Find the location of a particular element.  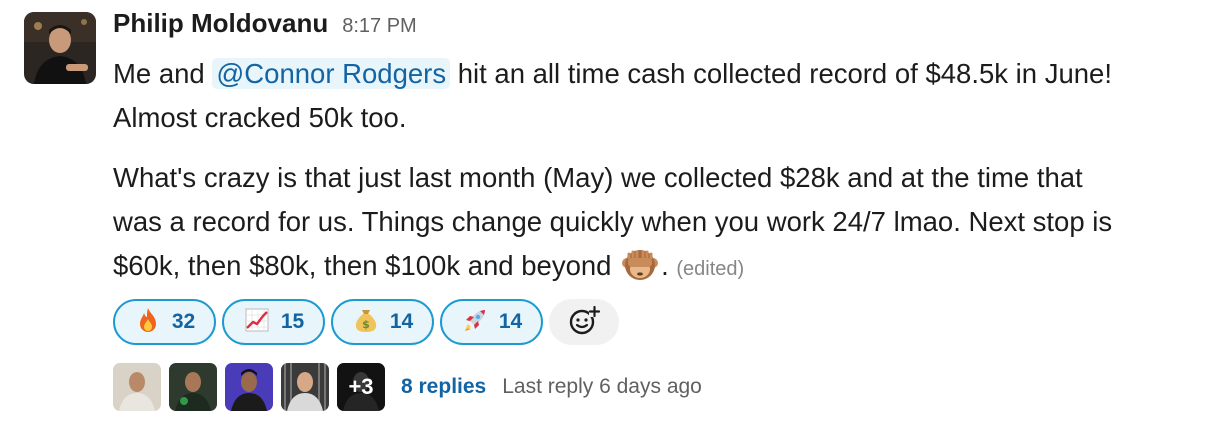

text-segment: Me and is located at coordinates (163, 73).